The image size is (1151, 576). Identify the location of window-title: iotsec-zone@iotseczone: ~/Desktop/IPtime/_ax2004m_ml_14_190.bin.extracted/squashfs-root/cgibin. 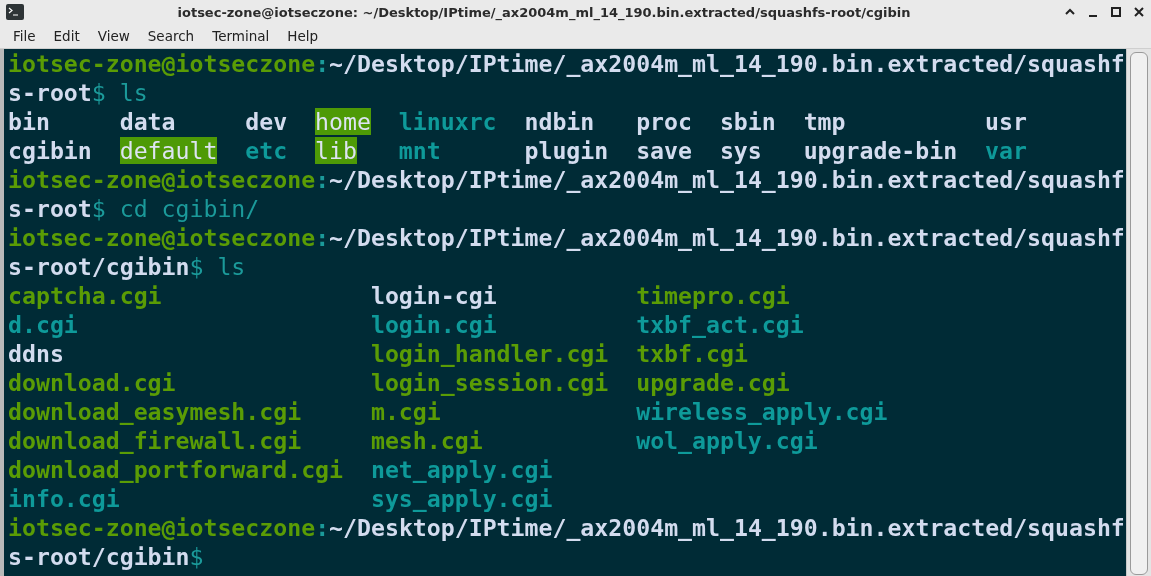
(544, 12).